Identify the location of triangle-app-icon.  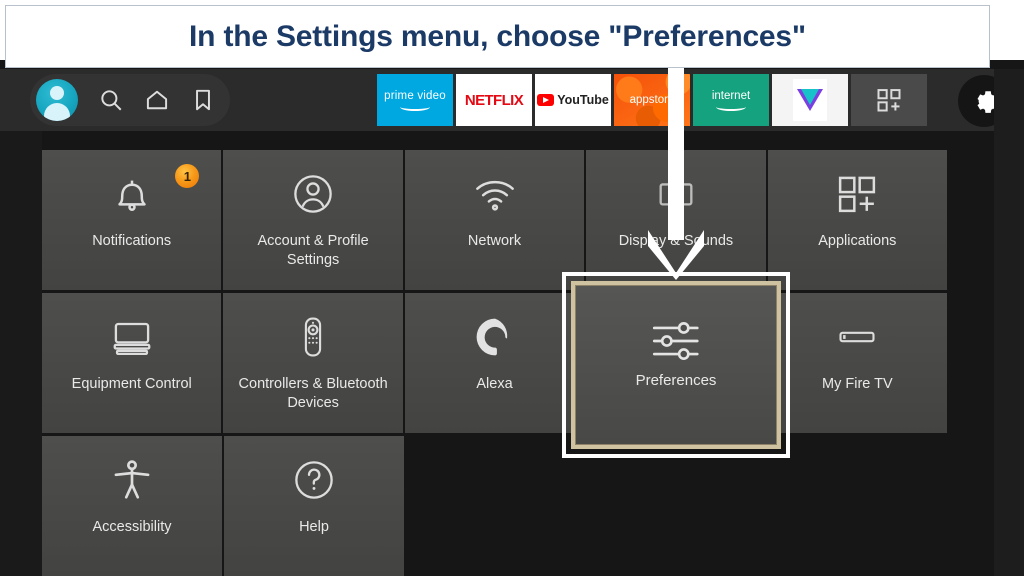
(810, 100).